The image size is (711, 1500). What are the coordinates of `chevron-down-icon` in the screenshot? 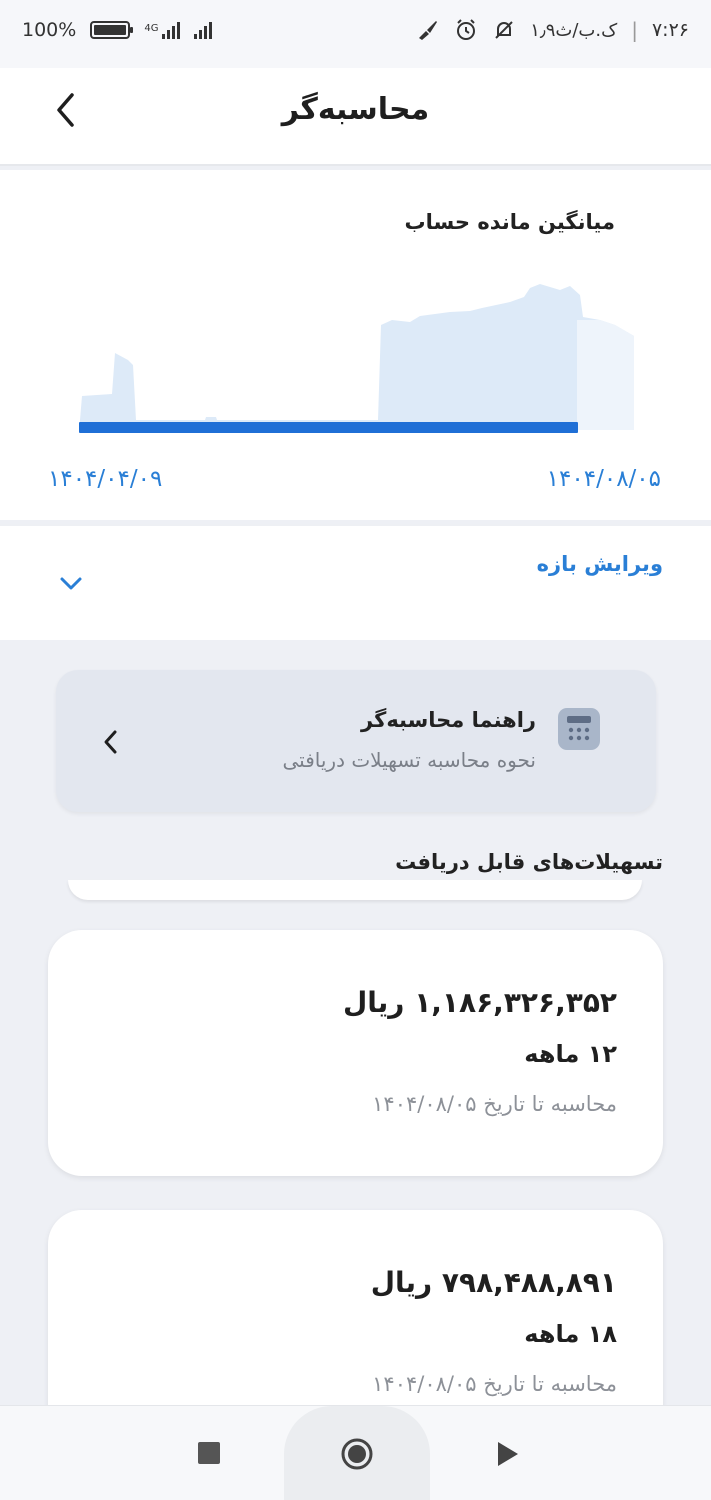 It's located at (71, 584).